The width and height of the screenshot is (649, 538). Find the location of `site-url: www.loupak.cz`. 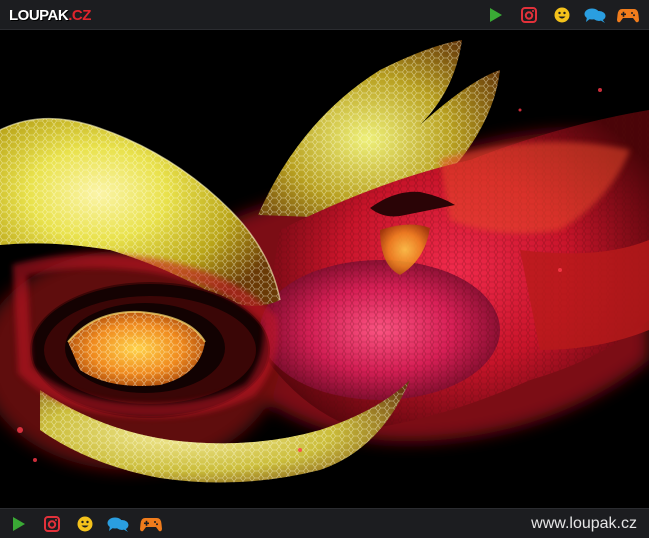

site-url: www.loupak.cz is located at coordinates (584, 524).